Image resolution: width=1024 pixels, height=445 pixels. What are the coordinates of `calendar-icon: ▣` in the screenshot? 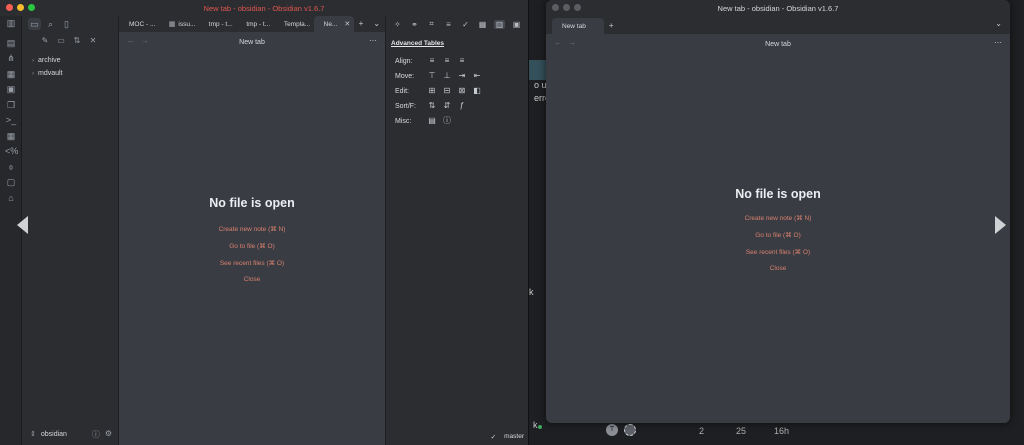 It's located at (11, 89).